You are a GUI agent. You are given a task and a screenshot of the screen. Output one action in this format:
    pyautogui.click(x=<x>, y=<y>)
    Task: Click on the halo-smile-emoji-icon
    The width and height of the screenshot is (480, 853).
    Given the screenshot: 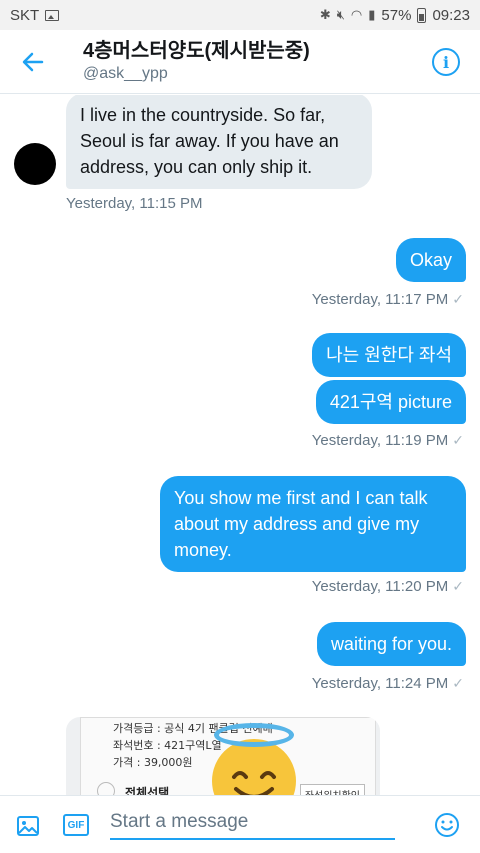 What is the action you would take?
    pyautogui.click(x=254, y=767)
    